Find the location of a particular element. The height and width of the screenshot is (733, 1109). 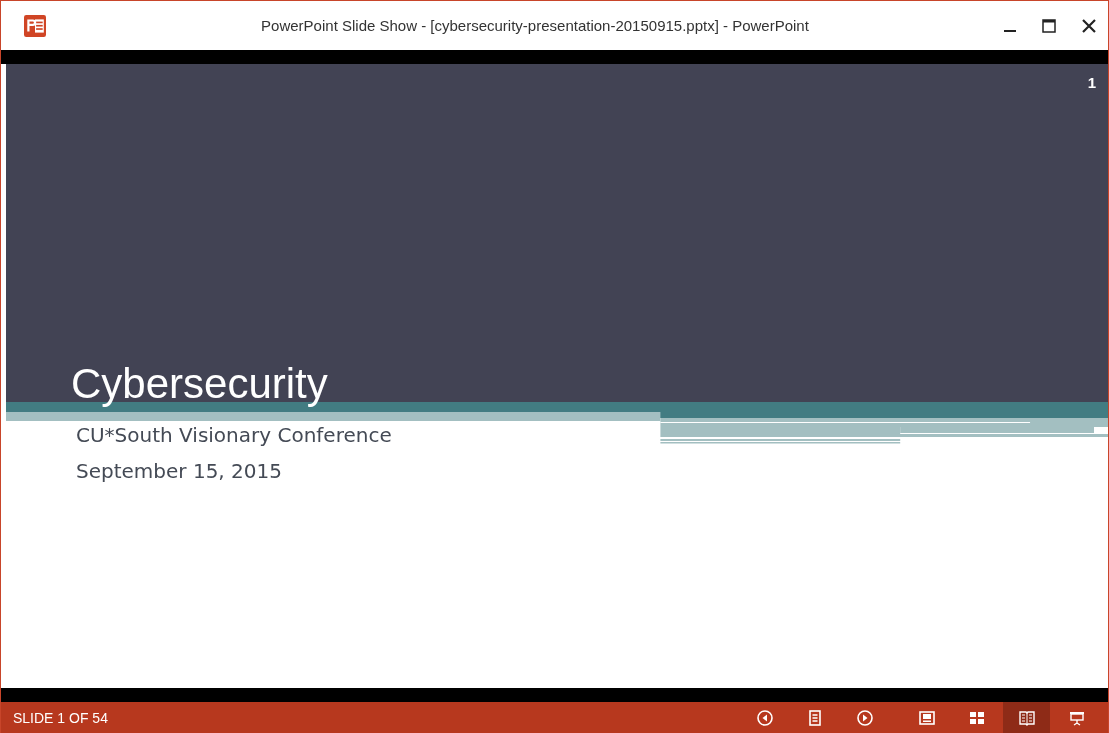

slide-counter: SLIDE 1 OF 54 is located at coordinates (60, 717).